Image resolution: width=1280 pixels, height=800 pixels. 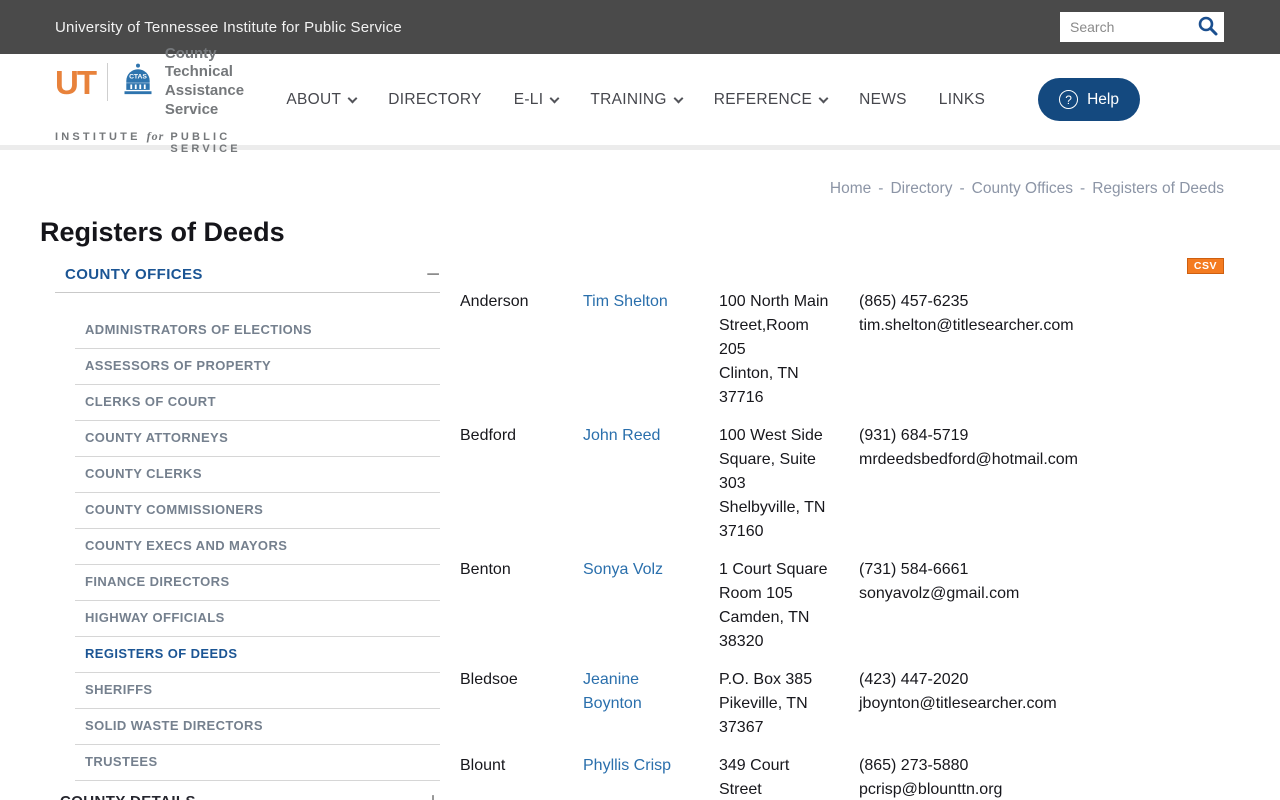 I want to click on breadcrumb-directory: Directory, so click(x=921, y=188).